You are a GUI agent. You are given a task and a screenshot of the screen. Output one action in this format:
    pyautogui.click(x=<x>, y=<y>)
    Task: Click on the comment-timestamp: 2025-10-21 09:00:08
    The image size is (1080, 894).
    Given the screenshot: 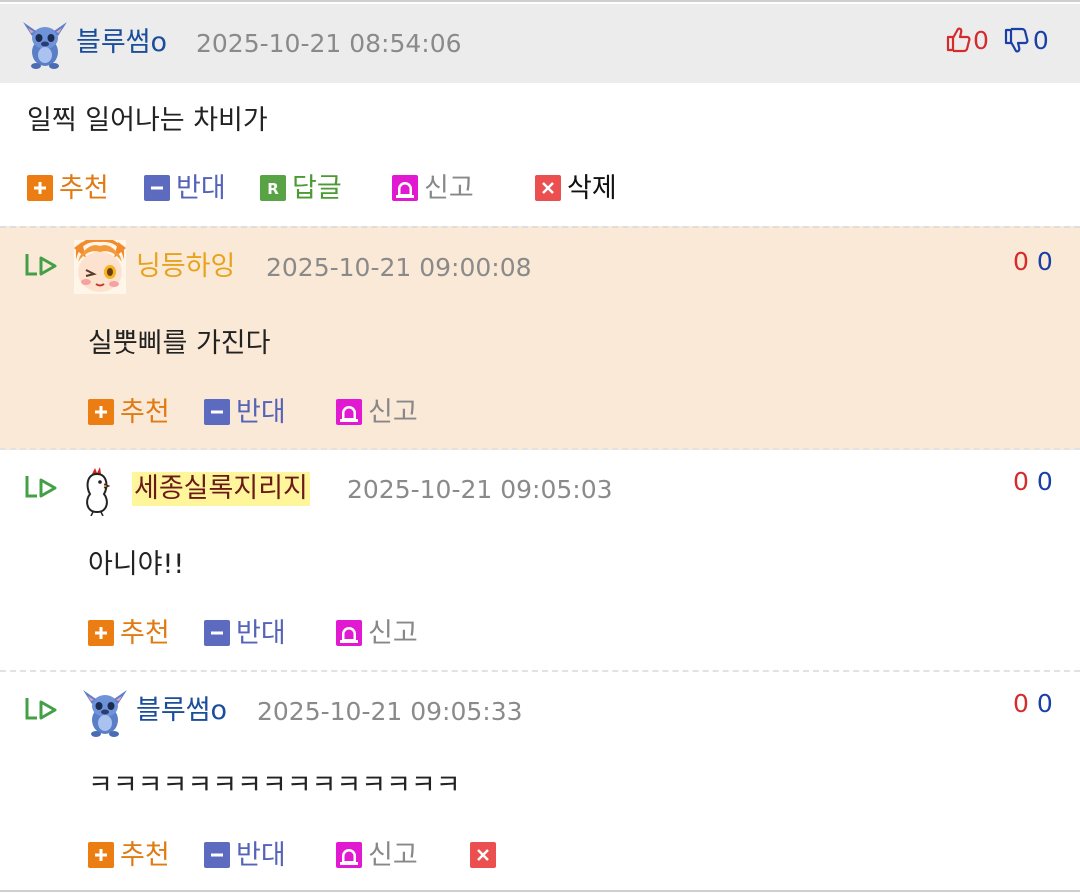 What is the action you would take?
    pyautogui.click(x=399, y=267)
    